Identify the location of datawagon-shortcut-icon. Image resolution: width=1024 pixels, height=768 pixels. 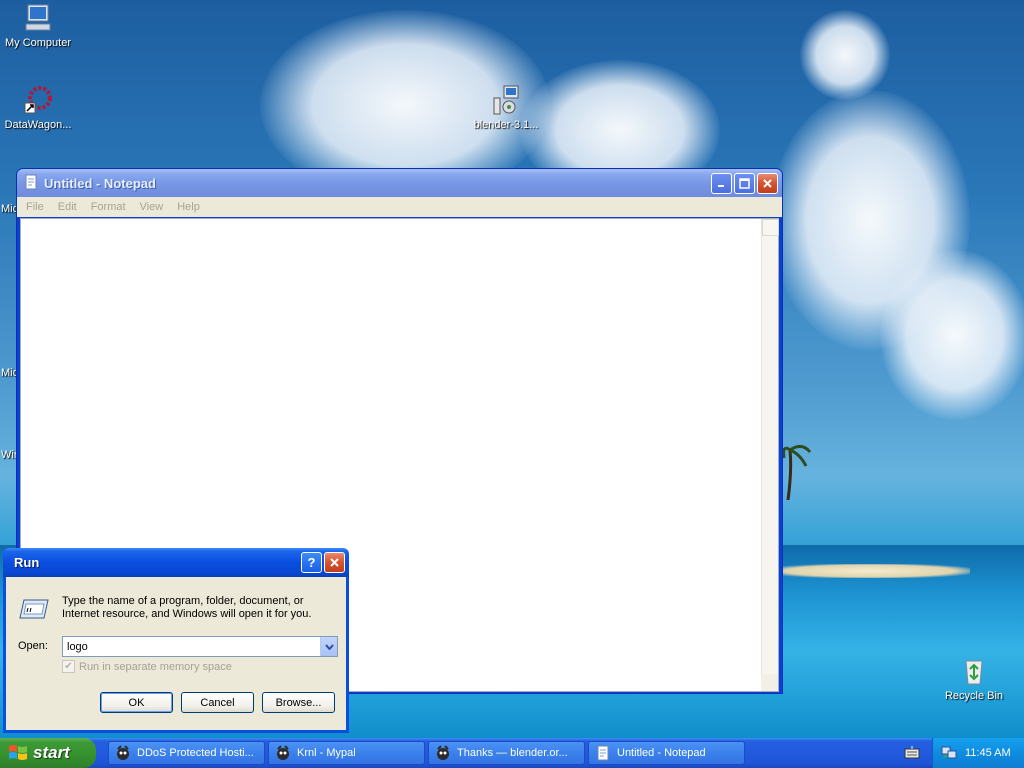
(38, 100).